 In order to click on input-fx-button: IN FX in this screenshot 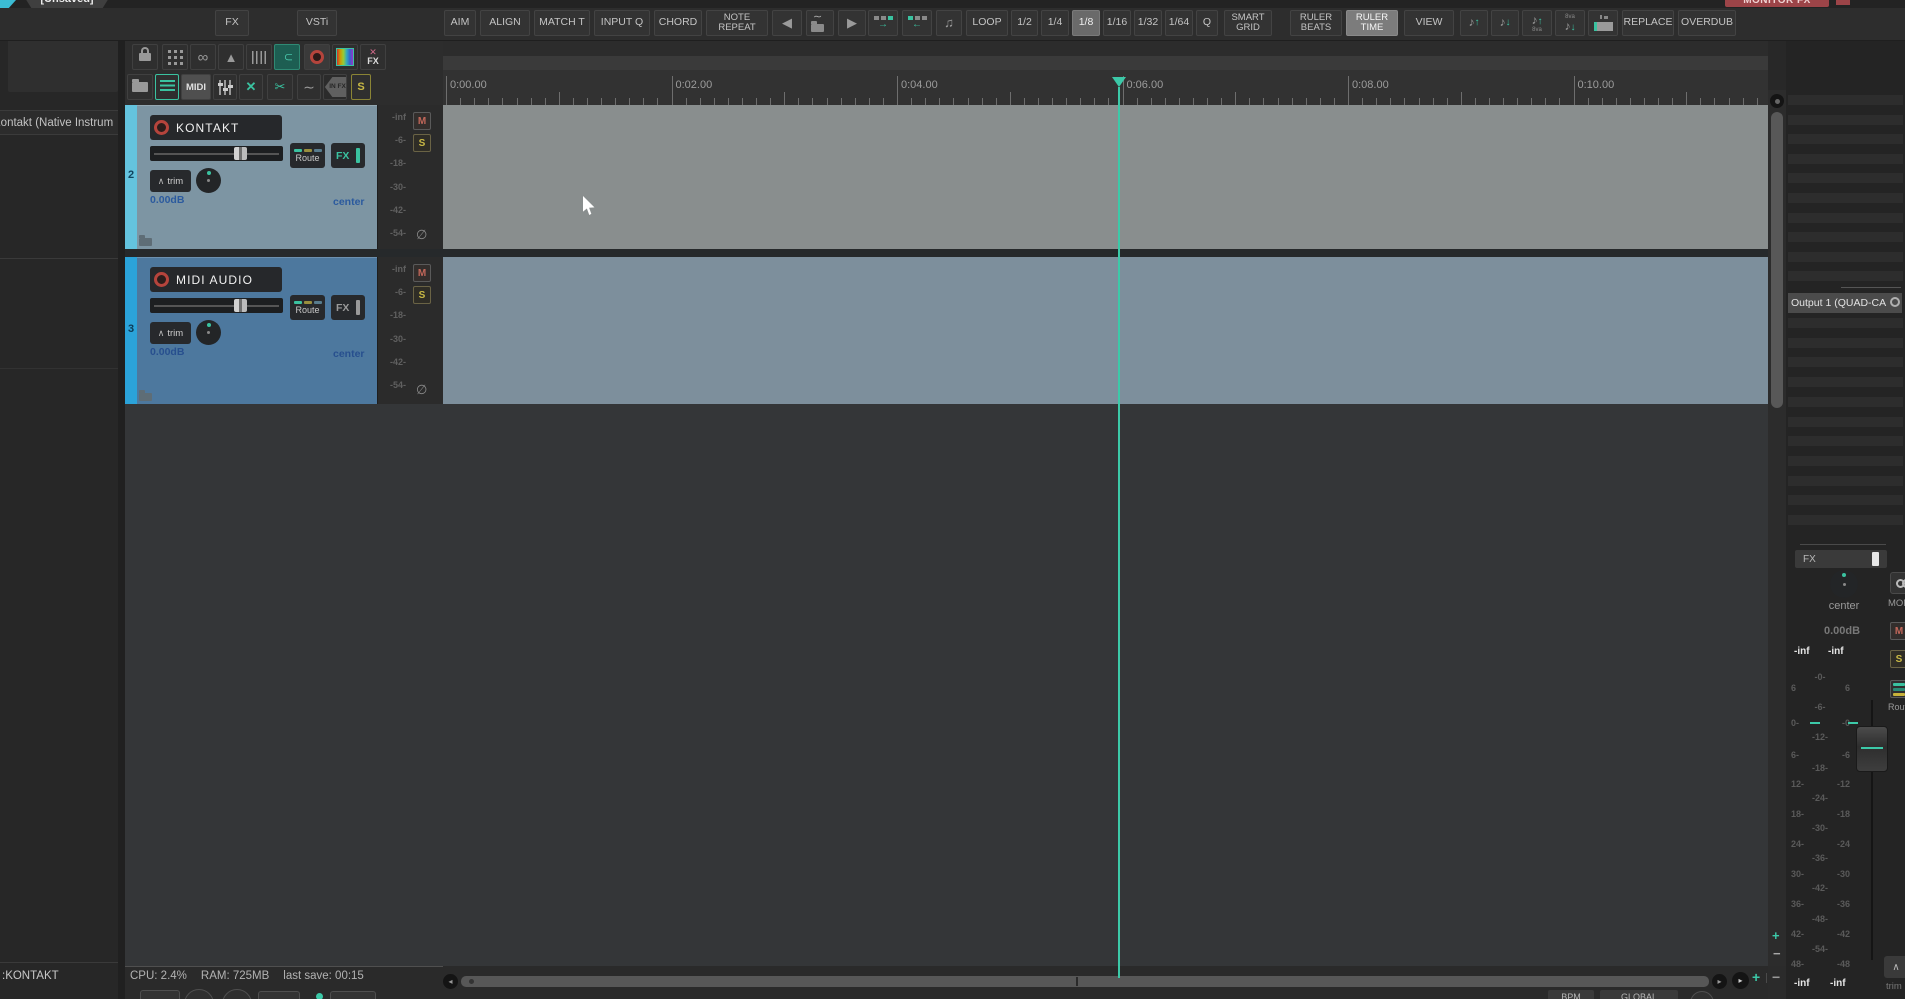, I will do `click(335, 87)`.